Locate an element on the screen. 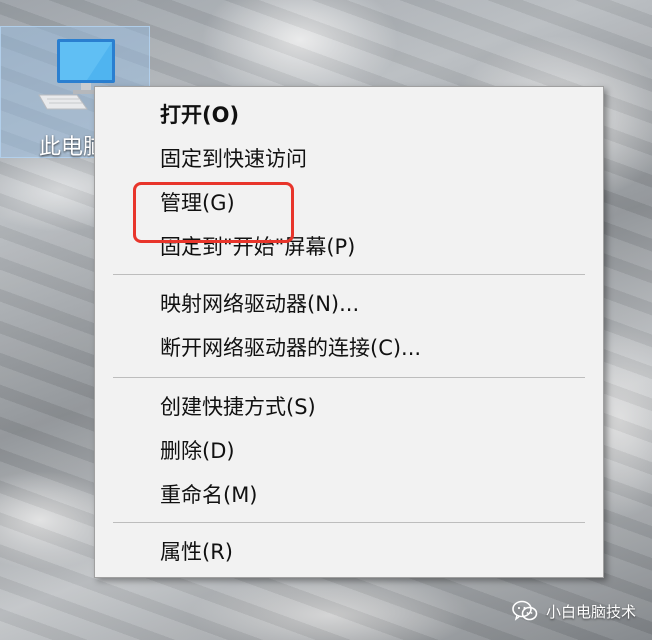  menu-item-open: 打开(O) is located at coordinates (349, 115).